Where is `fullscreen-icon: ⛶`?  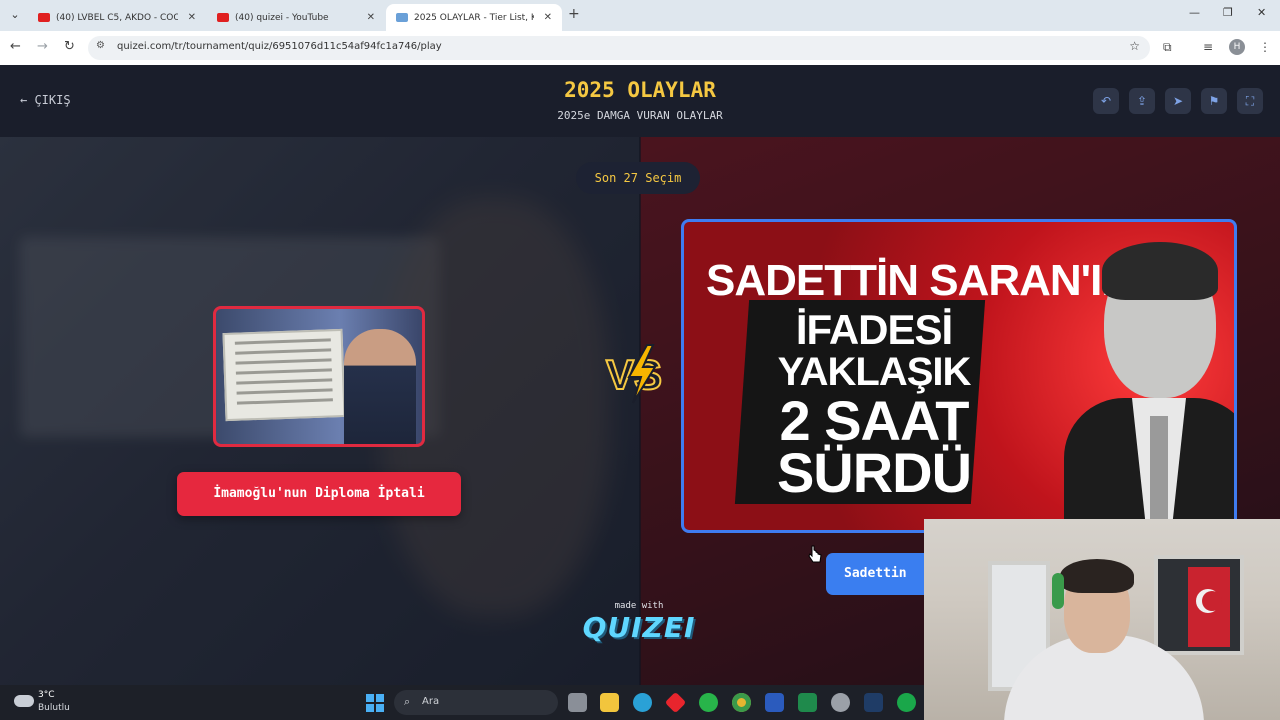 fullscreen-icon: ⛶ is located at coordinates (1250, 101).